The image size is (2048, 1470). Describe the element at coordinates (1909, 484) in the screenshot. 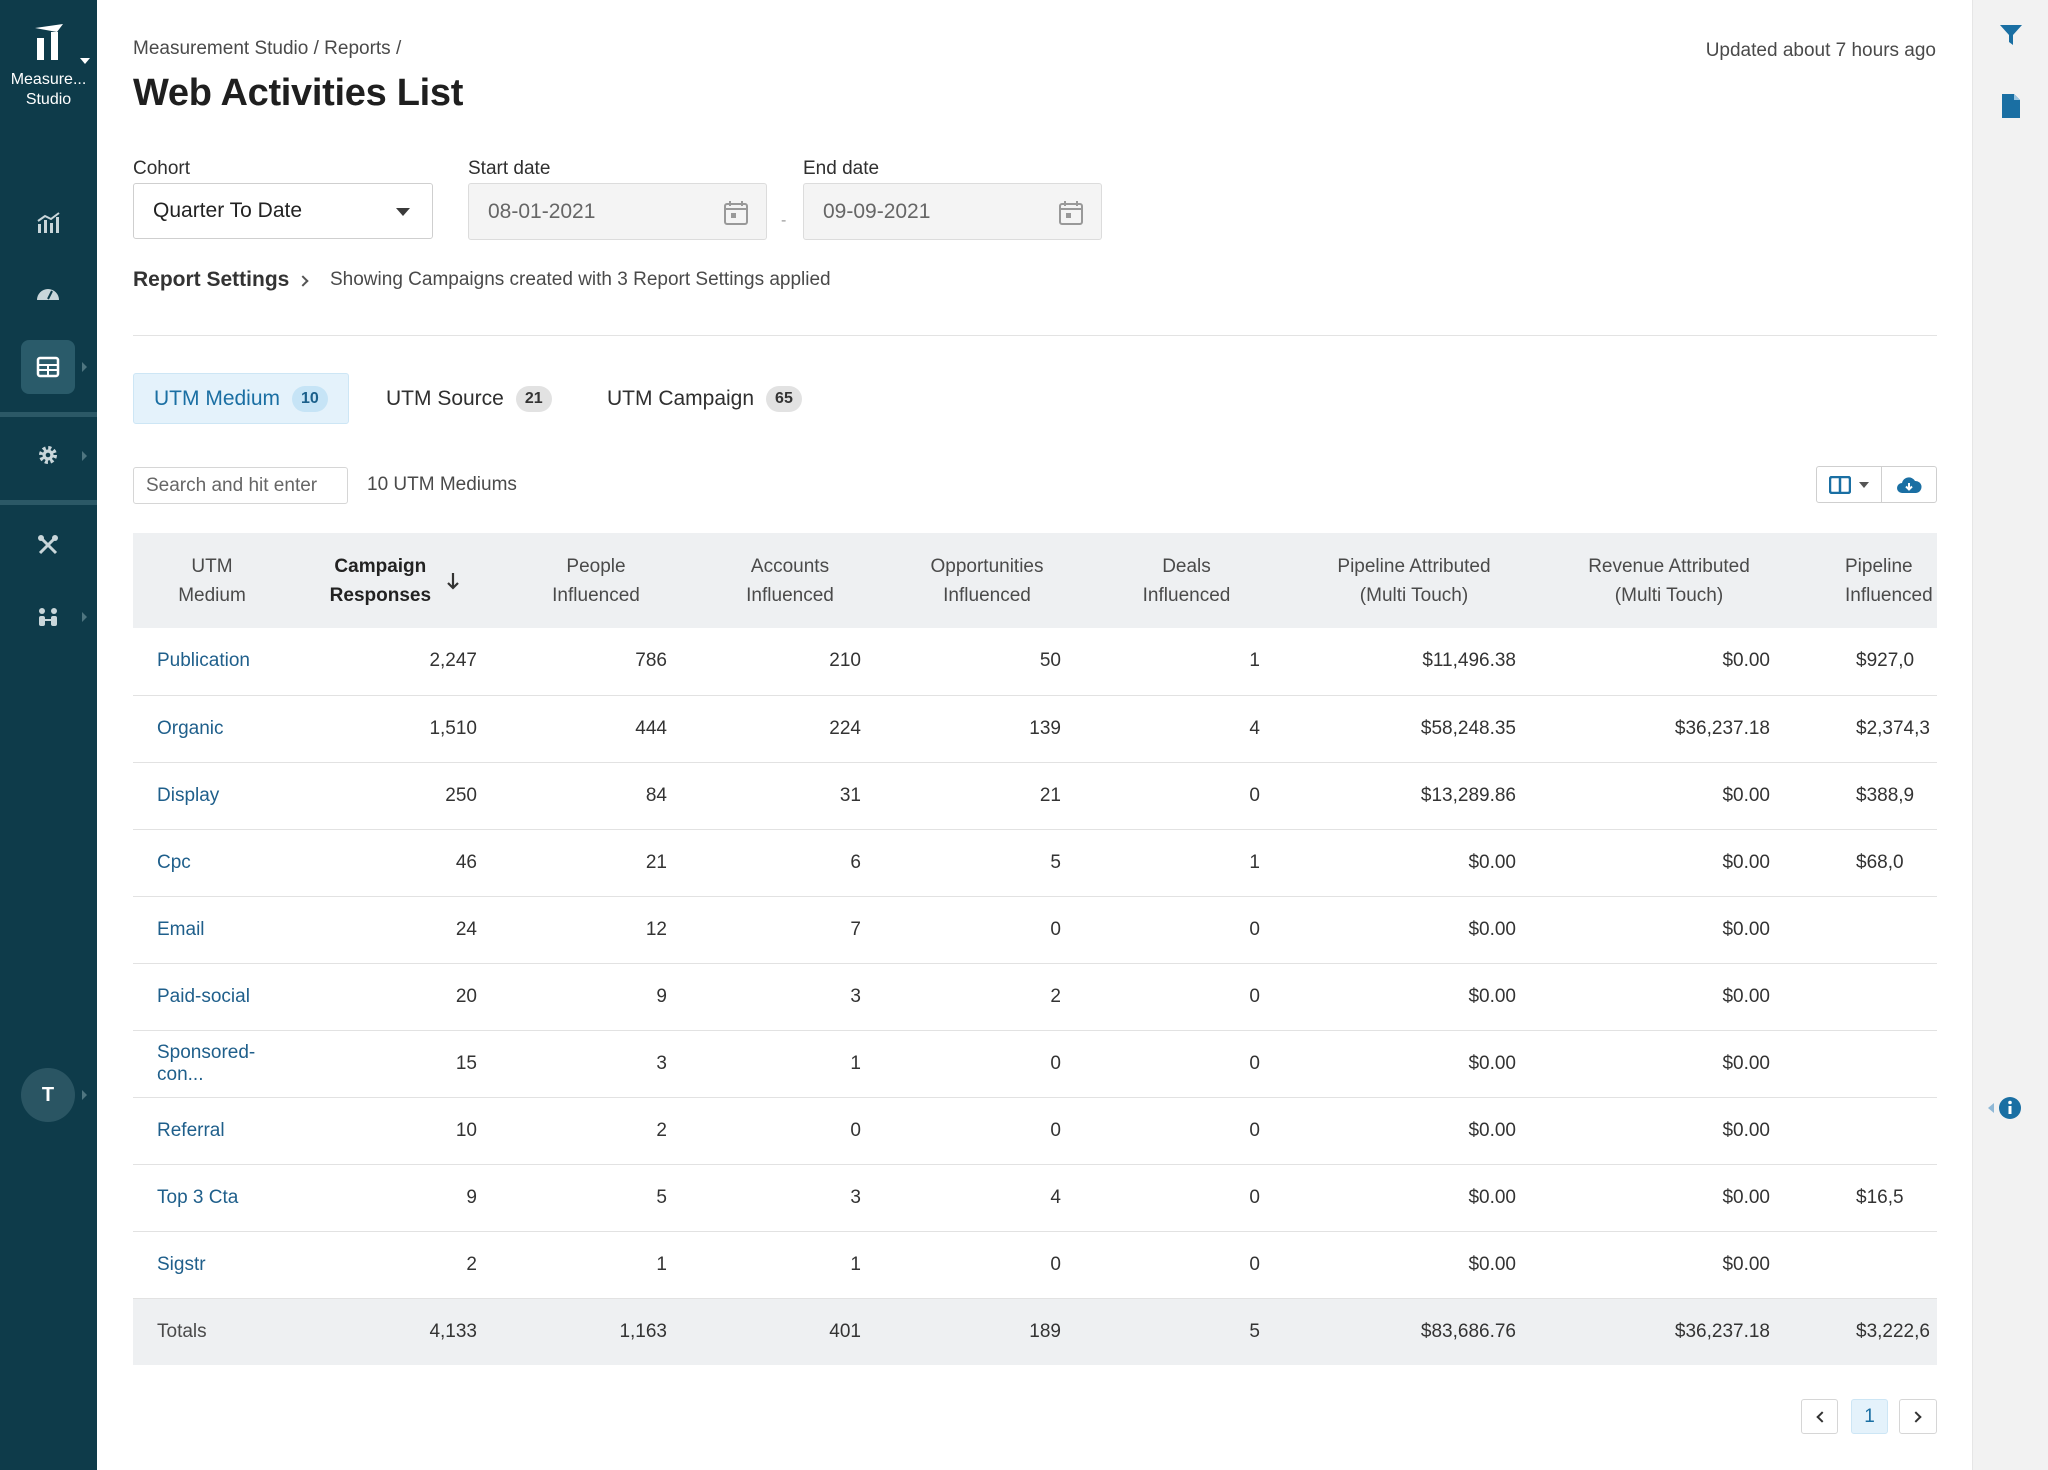

I see `download-button` at that location.